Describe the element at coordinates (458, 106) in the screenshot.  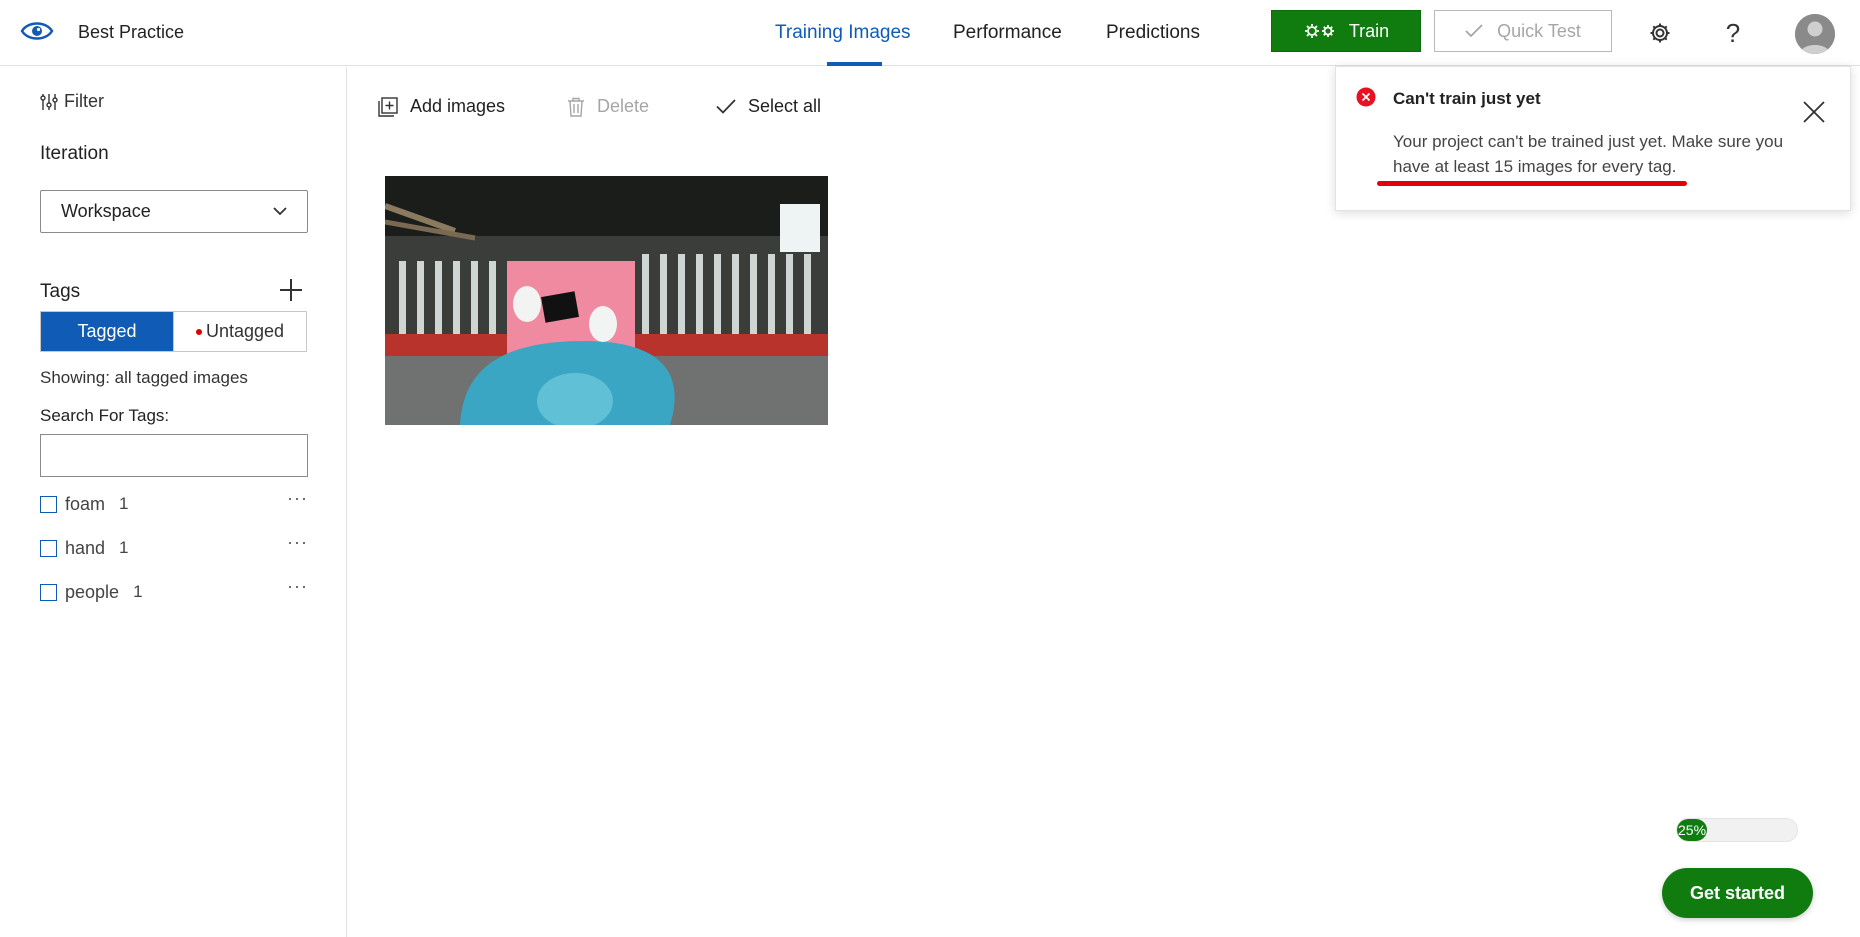
I see `add-images-label: Add images` at that location.